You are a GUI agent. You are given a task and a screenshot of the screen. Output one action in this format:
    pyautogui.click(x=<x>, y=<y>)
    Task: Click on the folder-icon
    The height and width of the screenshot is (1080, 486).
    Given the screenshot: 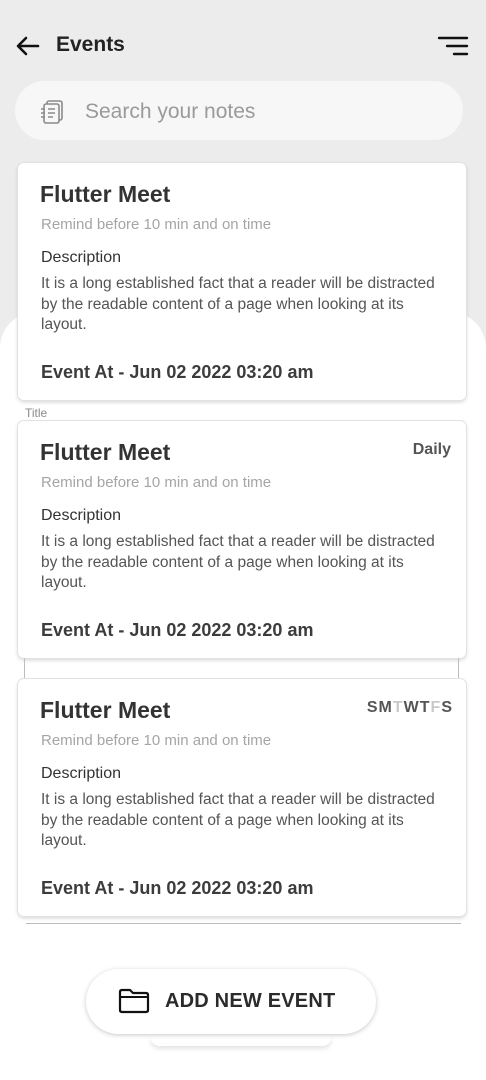 What is the action you would take?
    pyautogui.click(x=134, y=1001)
    